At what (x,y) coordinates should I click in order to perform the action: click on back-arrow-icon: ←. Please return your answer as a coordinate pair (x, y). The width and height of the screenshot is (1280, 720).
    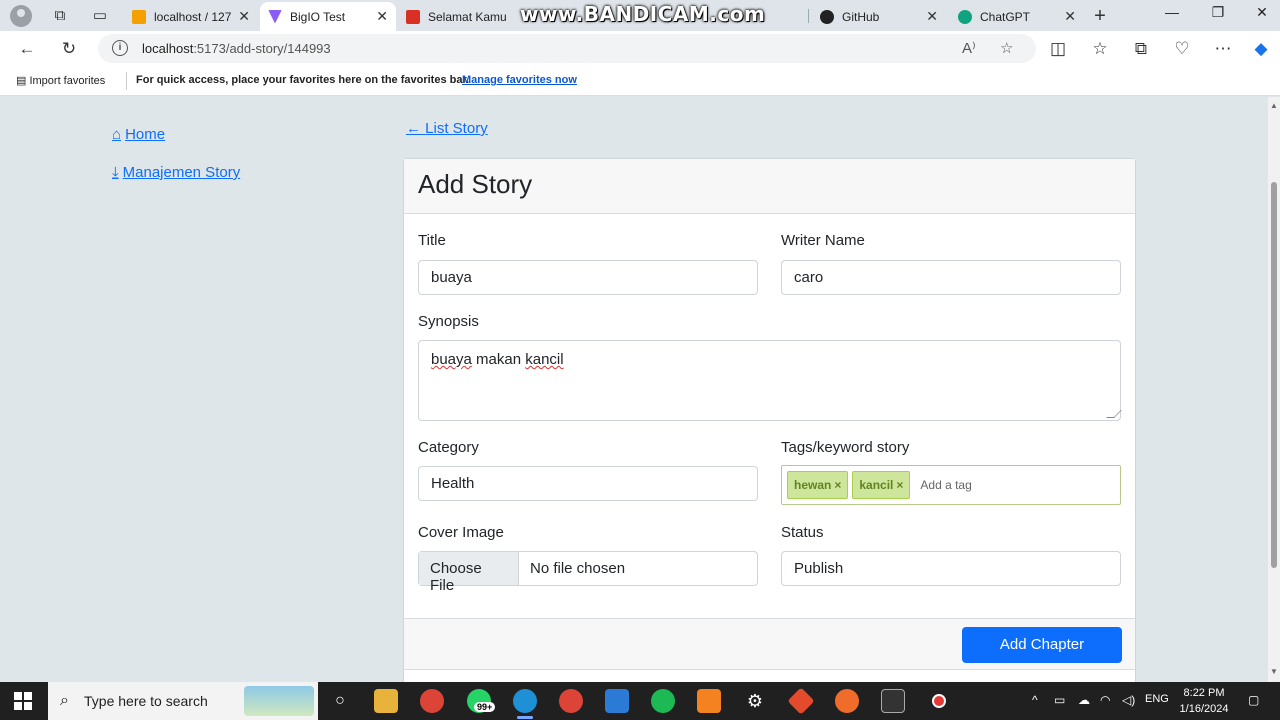
    Looking at the image, I should click on (27, 49).